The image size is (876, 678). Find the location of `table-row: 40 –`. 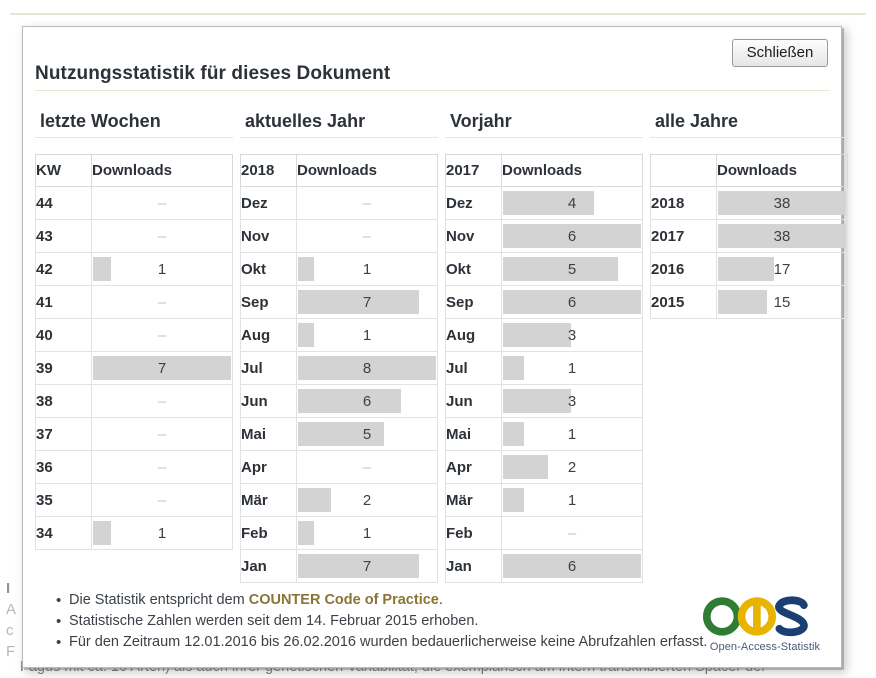

table-row: 40 – is located at coordinates (134, 335).